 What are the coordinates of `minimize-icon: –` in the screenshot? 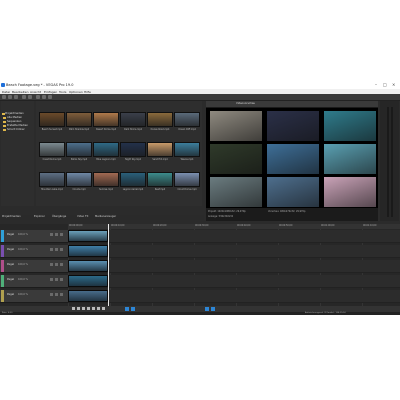 It's located at (376, 84).